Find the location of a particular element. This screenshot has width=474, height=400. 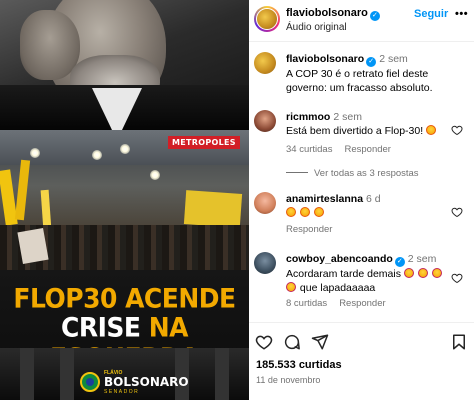

comment-meta: Responder is located at coordinates (315, 229).